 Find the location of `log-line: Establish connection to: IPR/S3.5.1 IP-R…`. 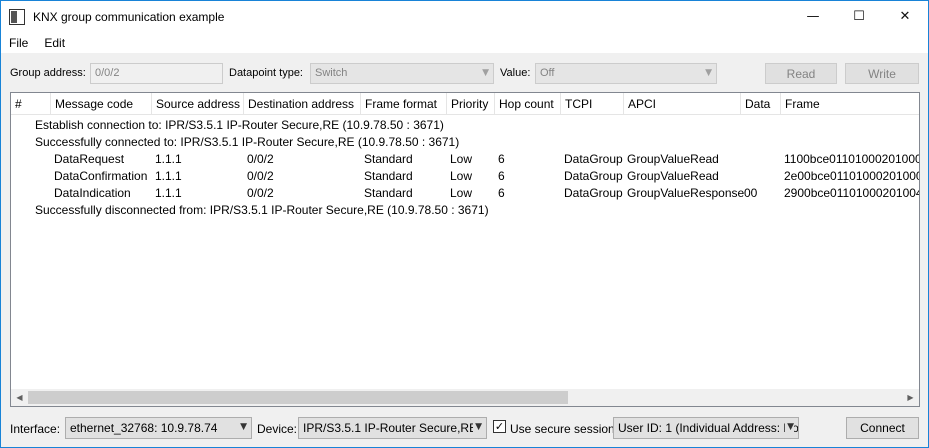

log-line: Establish connection to: IPR/S3.5.1 IP-R… is located at coordinates (465, 125).